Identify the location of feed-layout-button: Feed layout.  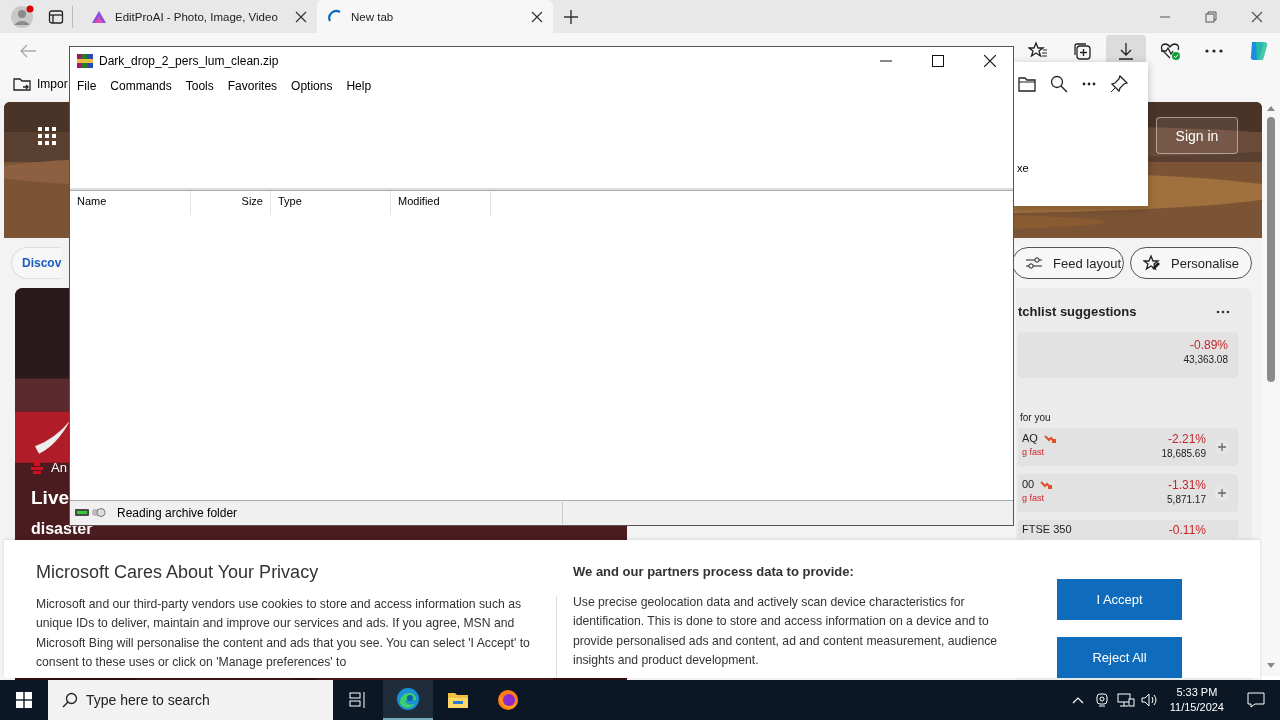
(1068, 263).